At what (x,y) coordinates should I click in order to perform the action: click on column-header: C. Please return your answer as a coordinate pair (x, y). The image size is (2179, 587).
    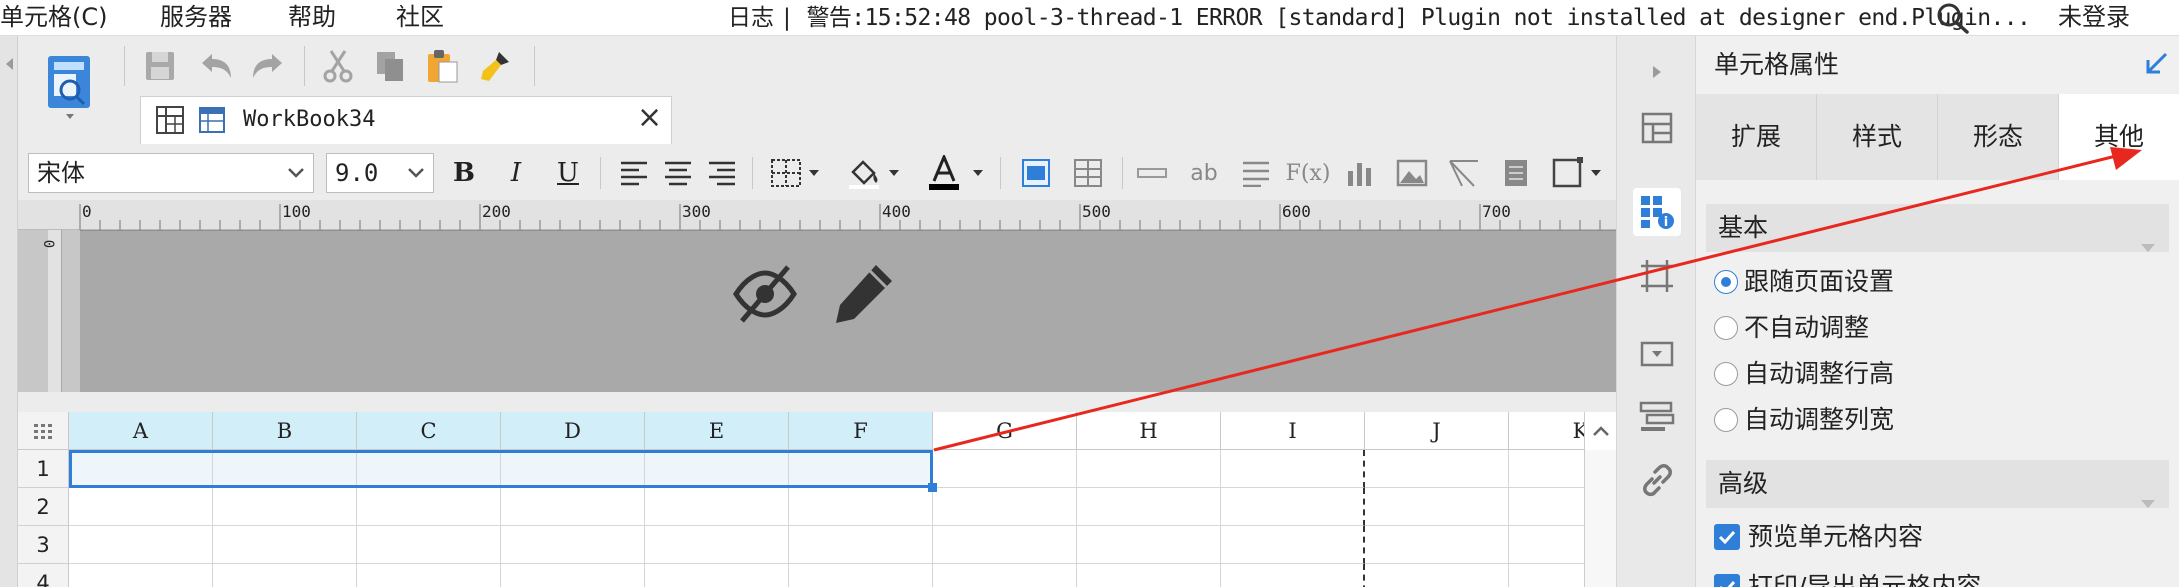
    Looking at the image, I should click on (429, 431).